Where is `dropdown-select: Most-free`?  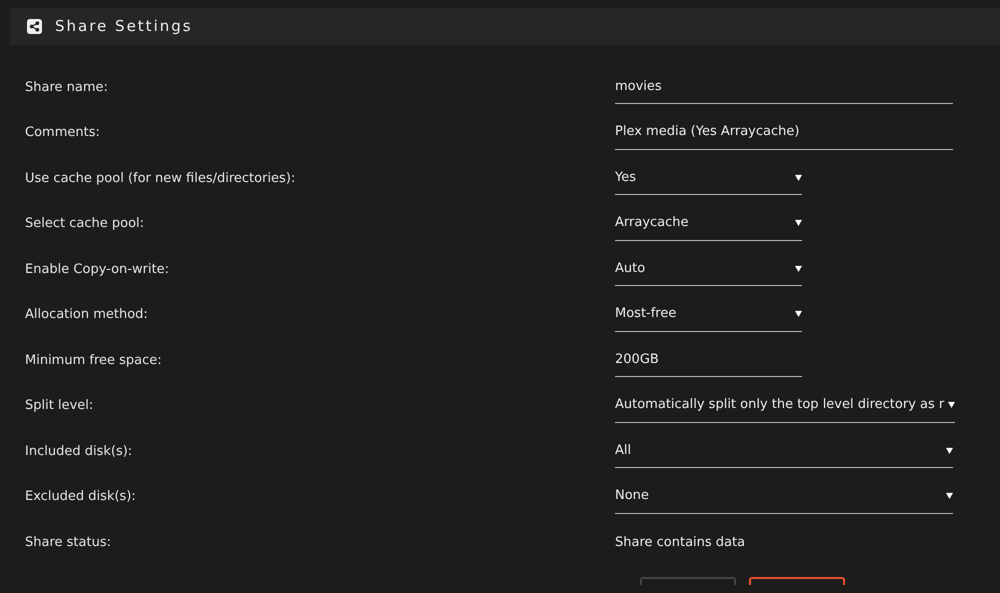
dropdown-select: Most-free is located at coordinates (708, 315).